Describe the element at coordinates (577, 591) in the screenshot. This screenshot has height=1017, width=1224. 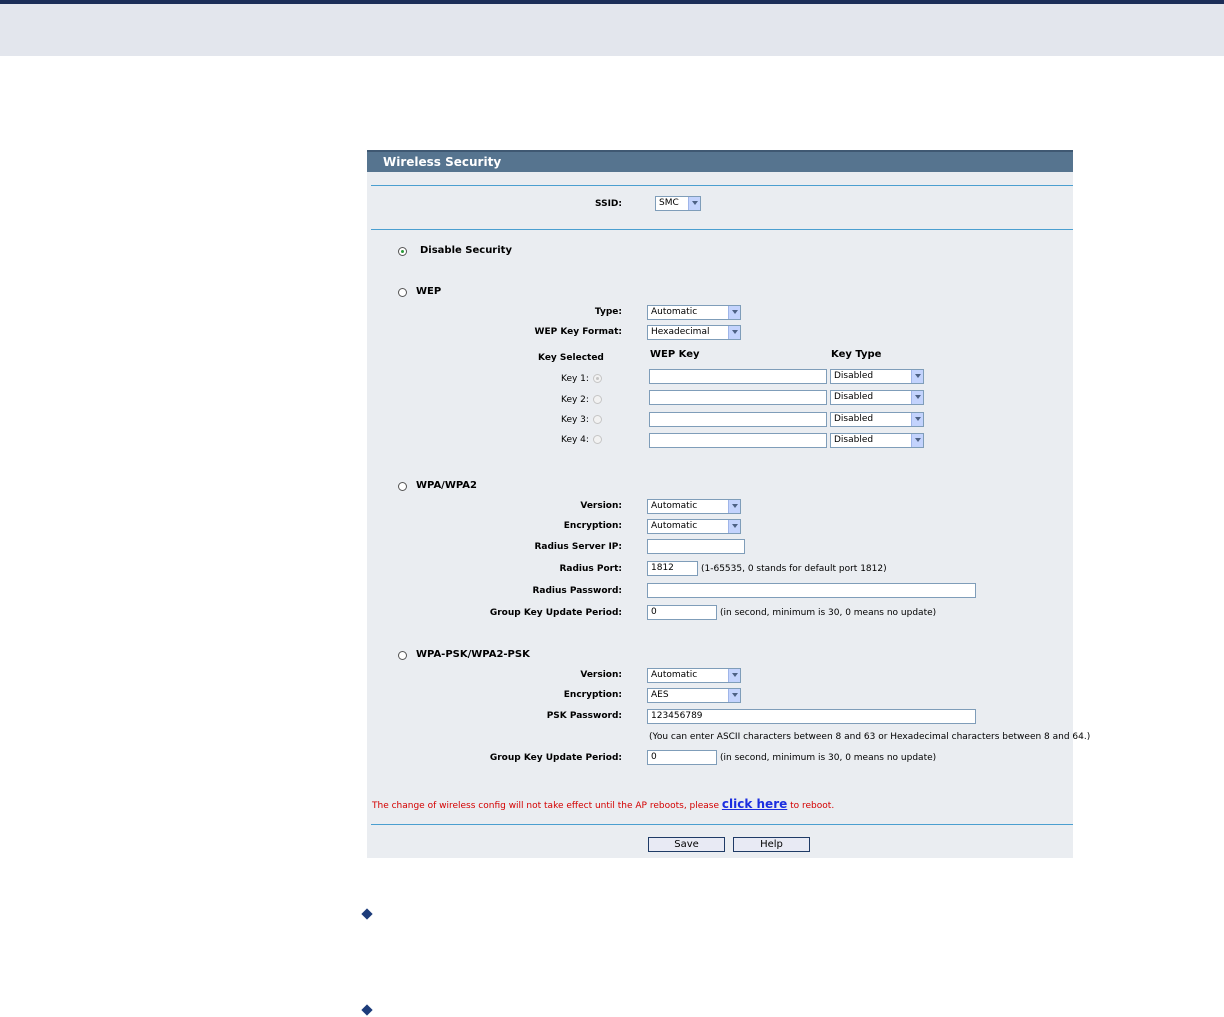
I see `radius-password-label: Radius Password:` at that location.